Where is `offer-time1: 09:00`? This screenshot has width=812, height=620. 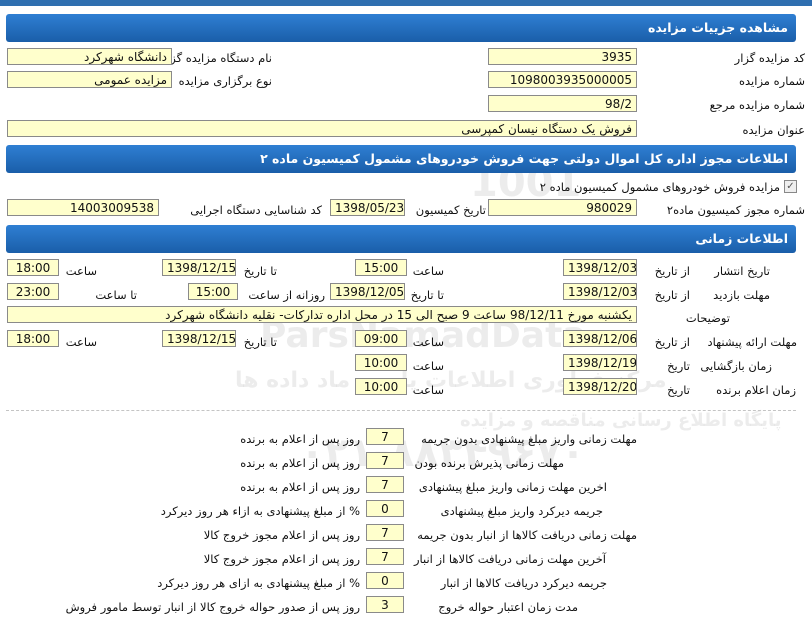 offer-time1: 09:00 is located at coordinates (381, 338).